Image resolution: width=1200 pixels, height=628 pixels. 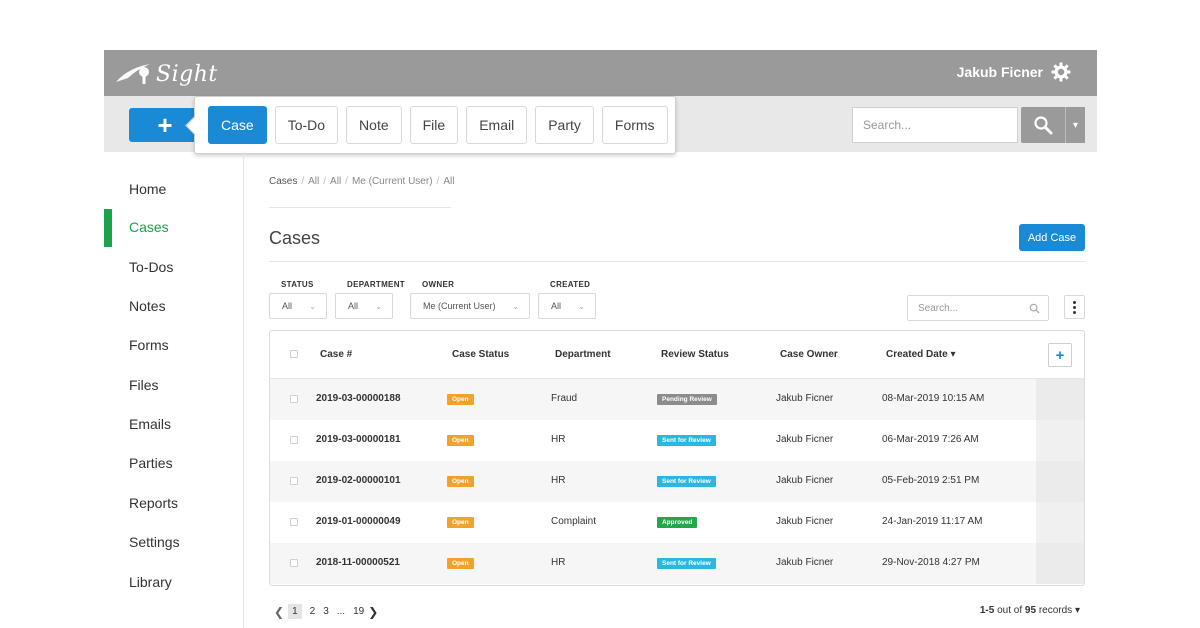 I want to click on sidebar-item-cases: Cases, so click(x=174, y=228).